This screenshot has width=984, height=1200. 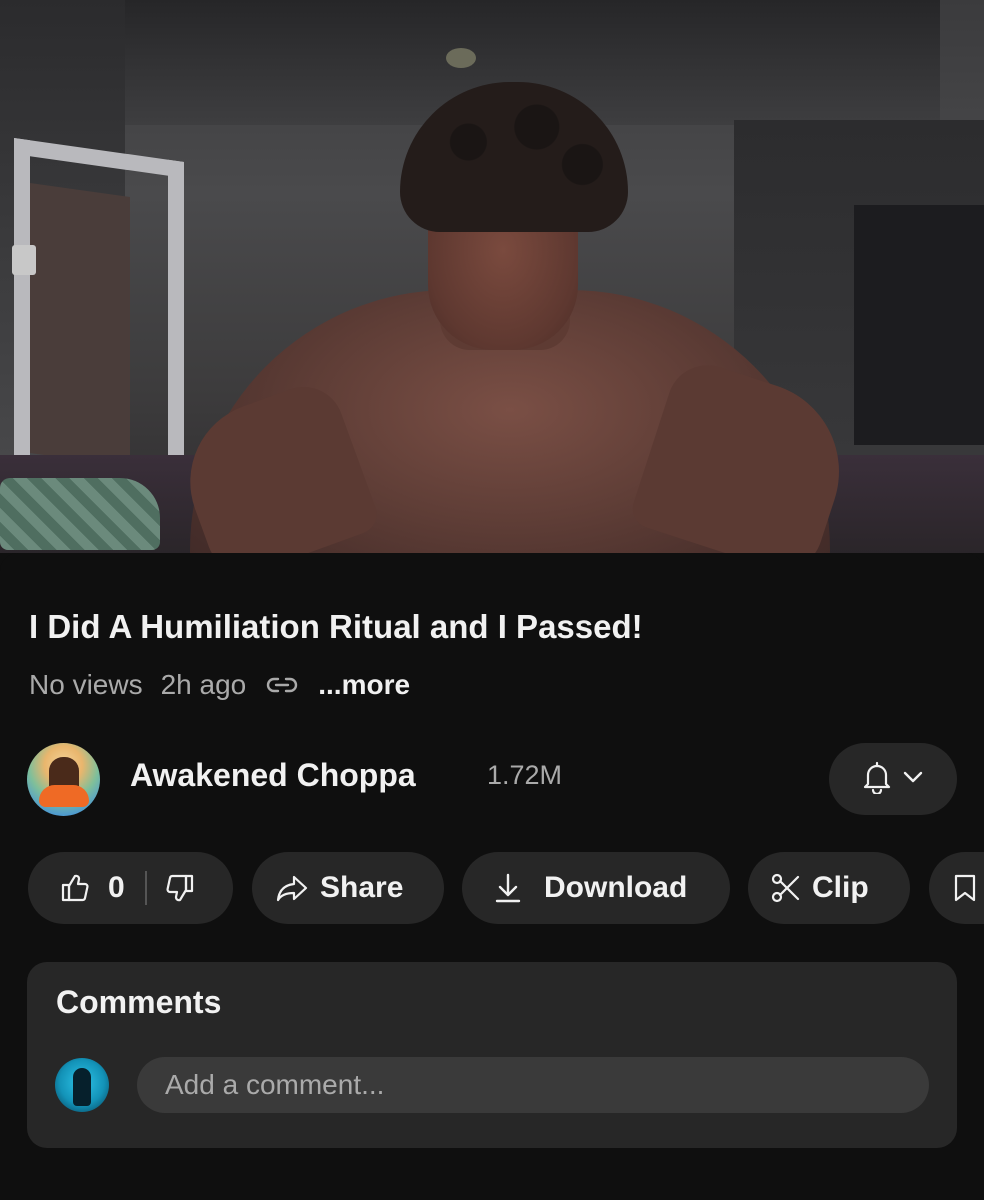 What do you see at coordinates (139, 1002) in the screenshot?
I see `comments-title: Comments` at bounding box center [139, 1002].